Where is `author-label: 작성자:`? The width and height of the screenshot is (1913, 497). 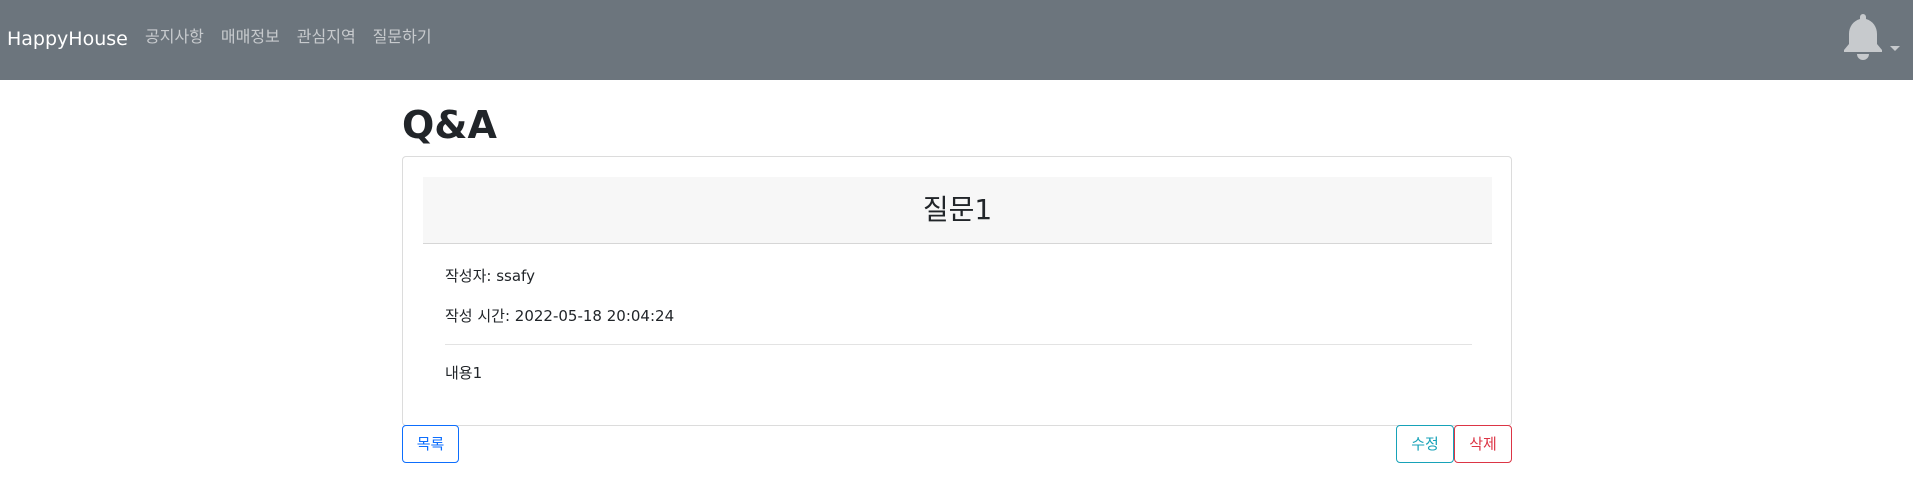 author-label: 작성자: is located at coordinates (471, 276).